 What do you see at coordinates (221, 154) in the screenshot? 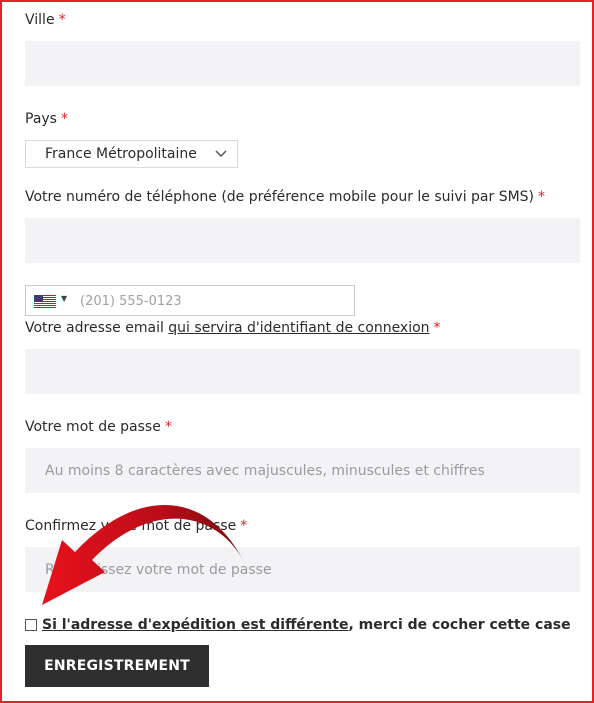
I see `chevron-down-icon` at bounding box center [221, 154].